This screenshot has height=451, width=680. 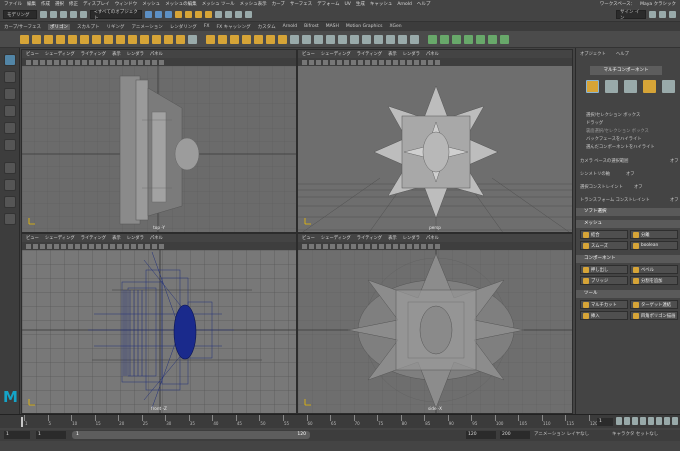 What do you see at coordinates (395, 26) in the screenshot?
I see `shelf-tab-xgen: XGen` at bounding box center [395, 26].